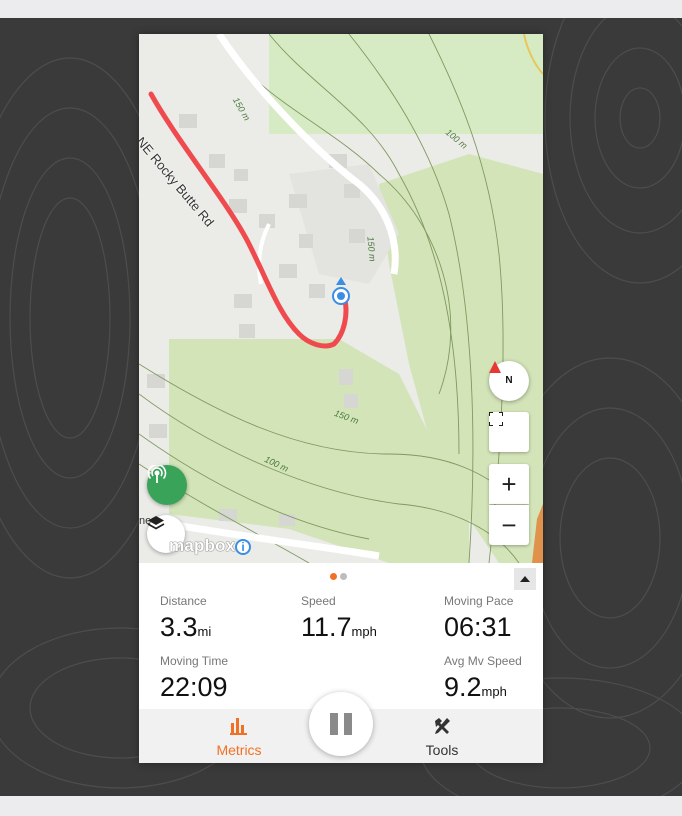 This screenshot has width=682, height=816. What do you see at coordinates (341, 724) in the screenshot?
I see `pause-button` at bounding box center [341, 724].